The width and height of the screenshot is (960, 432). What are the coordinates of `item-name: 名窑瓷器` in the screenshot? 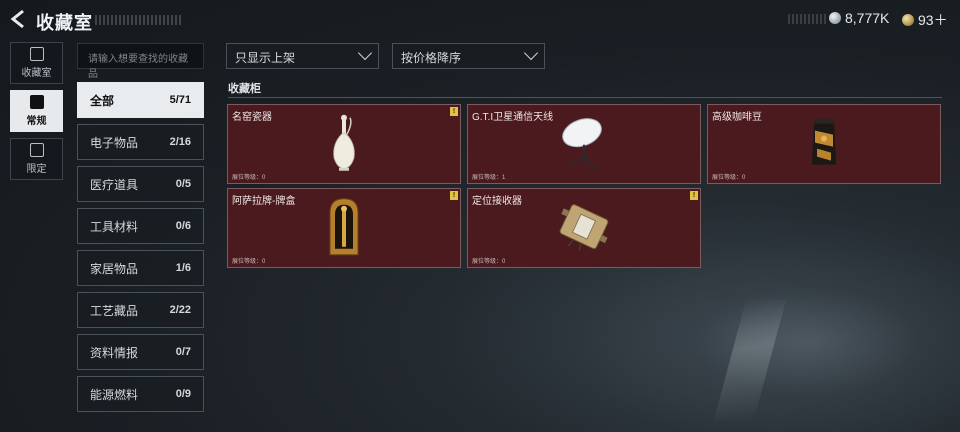 It's located at (252, 117).